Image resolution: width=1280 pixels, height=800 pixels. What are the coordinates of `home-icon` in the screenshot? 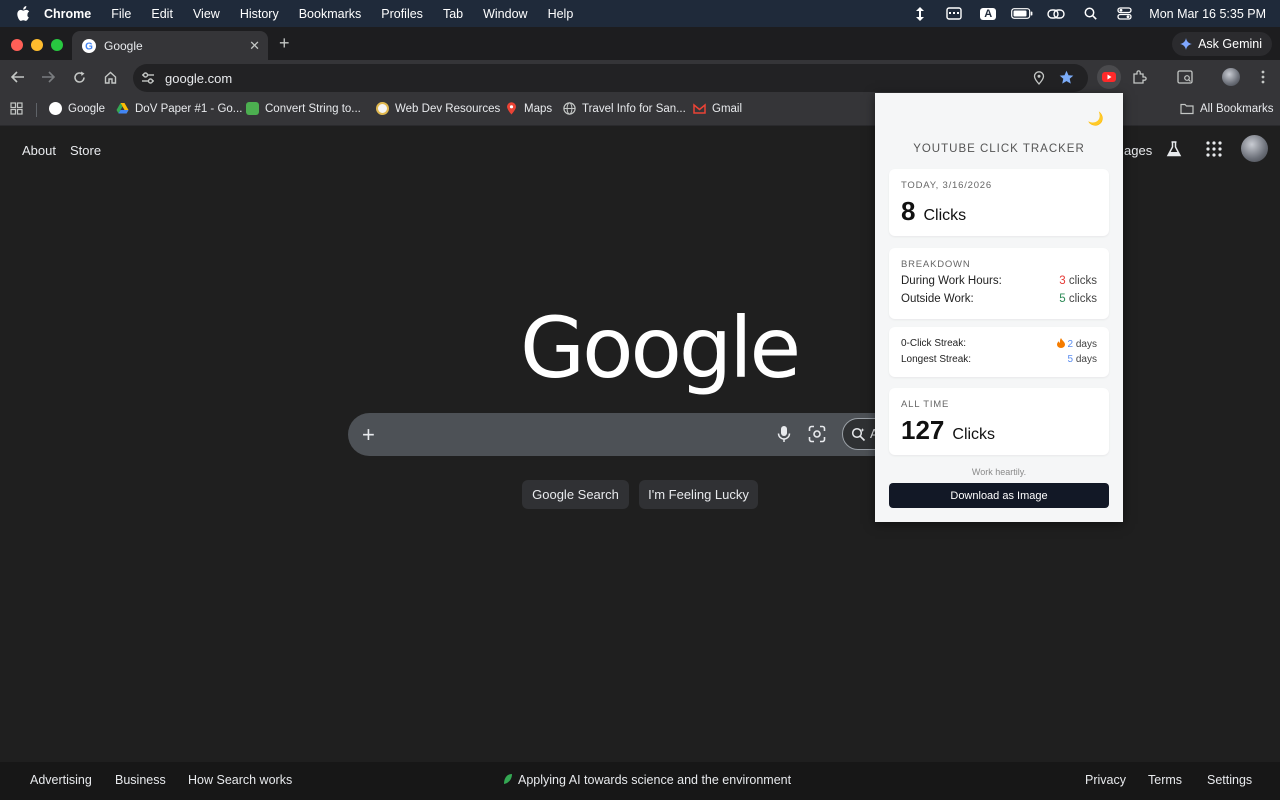 It's located at (110, 77).